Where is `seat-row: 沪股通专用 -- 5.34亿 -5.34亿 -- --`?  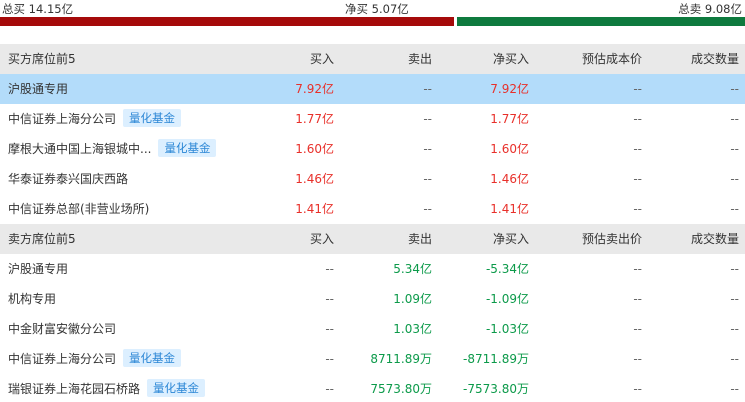 seat-row: 沪股通专用 -- 5.34亿 -5.34亿 -- -- is located at coordinates (372, 269).